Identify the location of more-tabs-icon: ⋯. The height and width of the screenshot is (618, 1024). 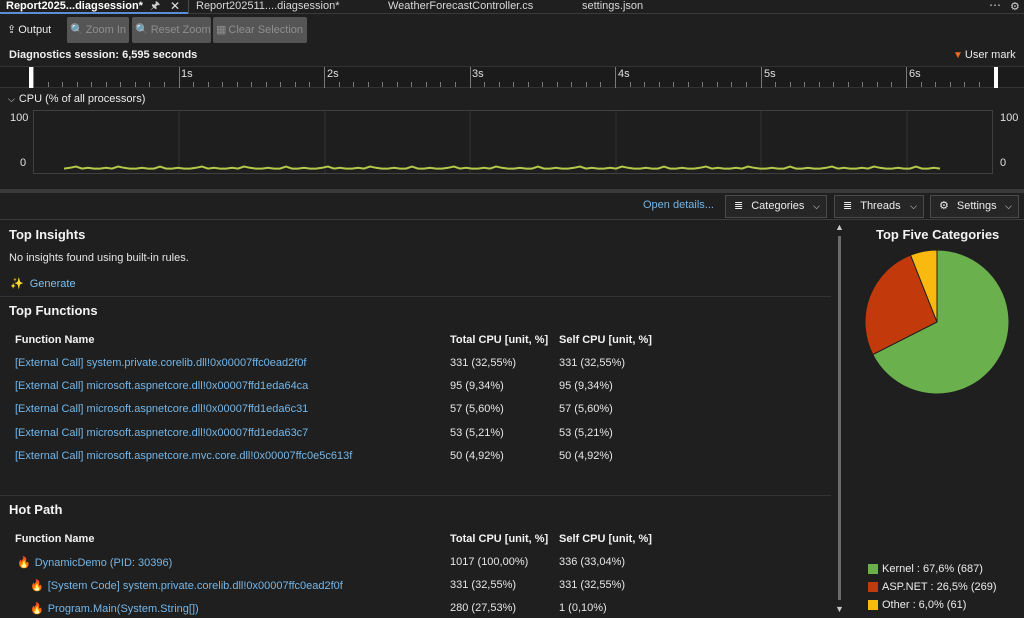
(995, 6).